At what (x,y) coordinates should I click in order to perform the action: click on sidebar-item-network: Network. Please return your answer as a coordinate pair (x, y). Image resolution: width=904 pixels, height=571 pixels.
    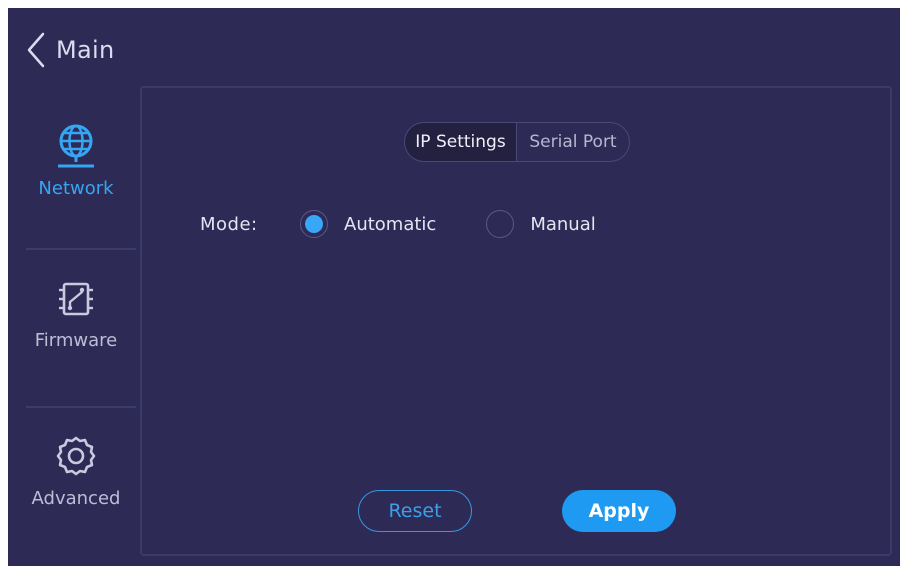
    Looking at the image, I should click on (76, 165).